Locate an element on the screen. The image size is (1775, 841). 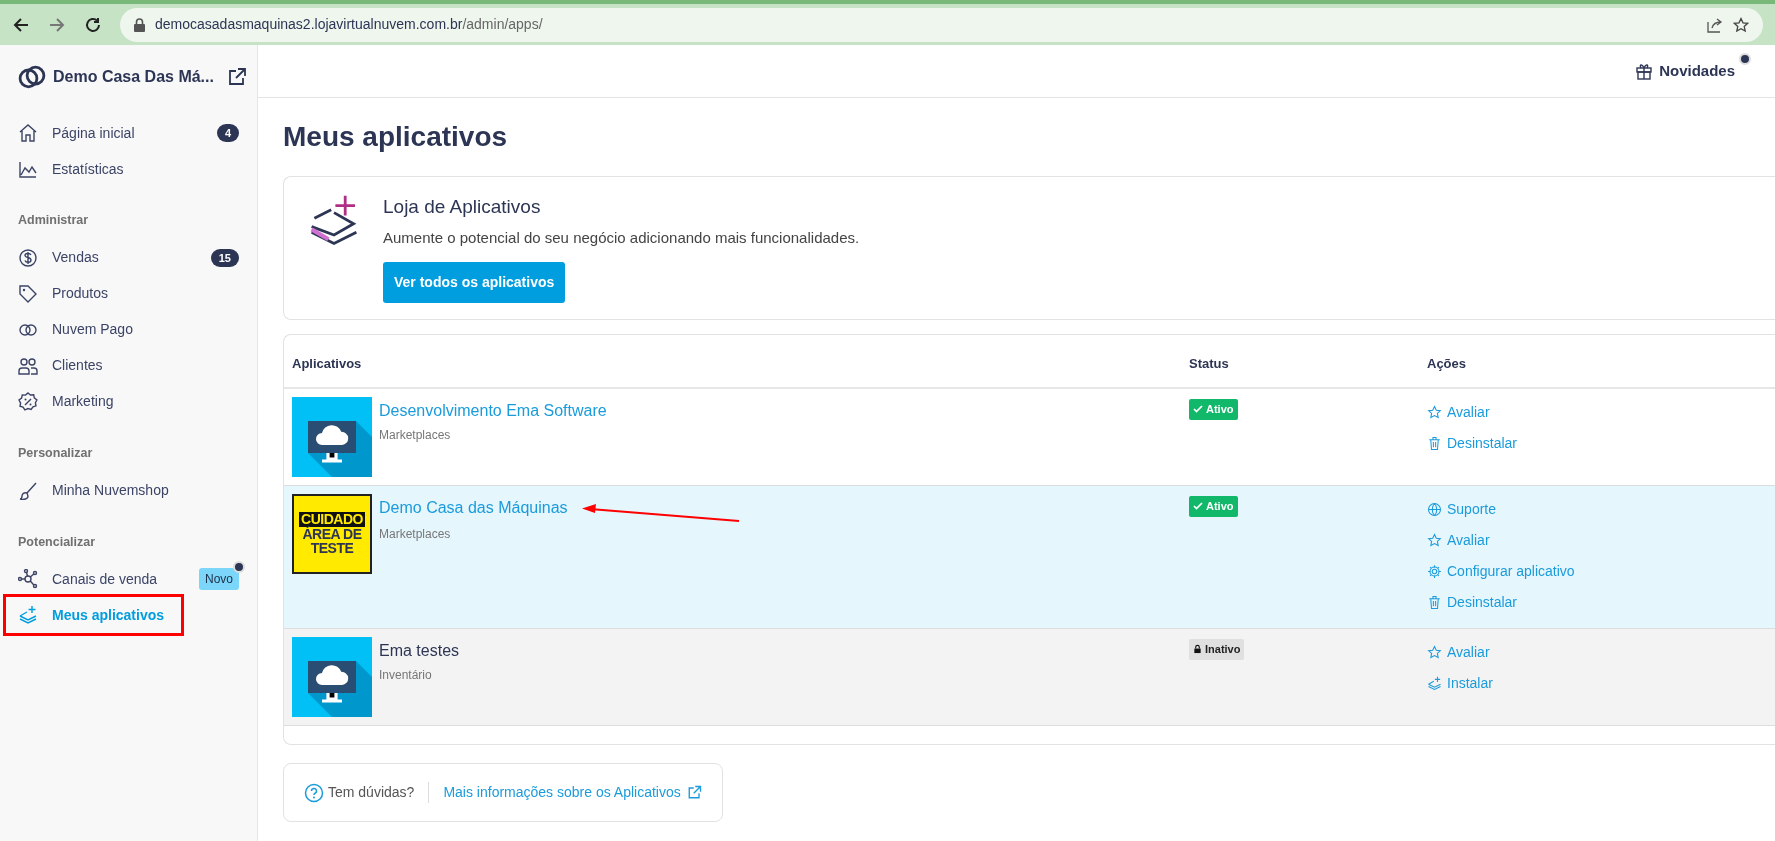
dollar-icon is located at coordinates (28, 257).